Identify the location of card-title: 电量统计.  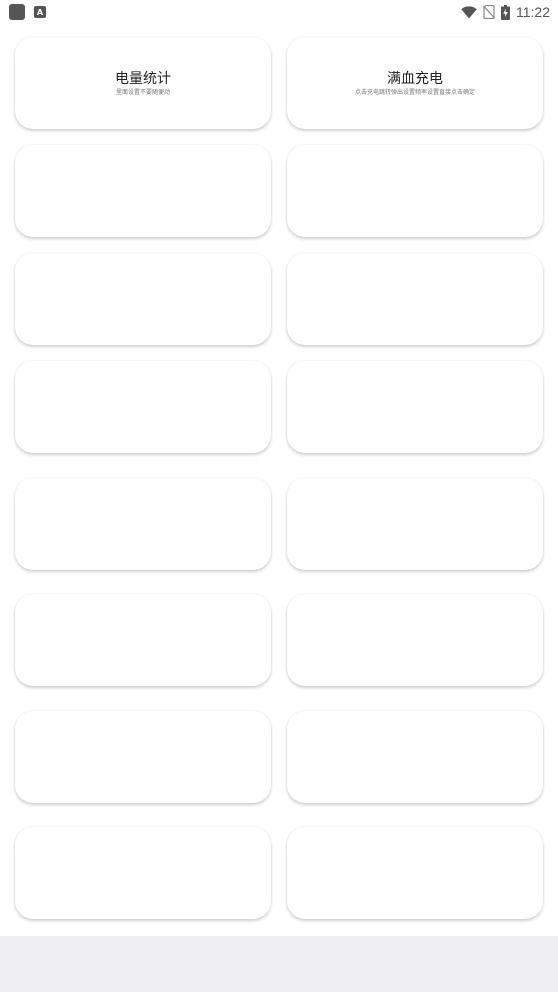
(143, 78).